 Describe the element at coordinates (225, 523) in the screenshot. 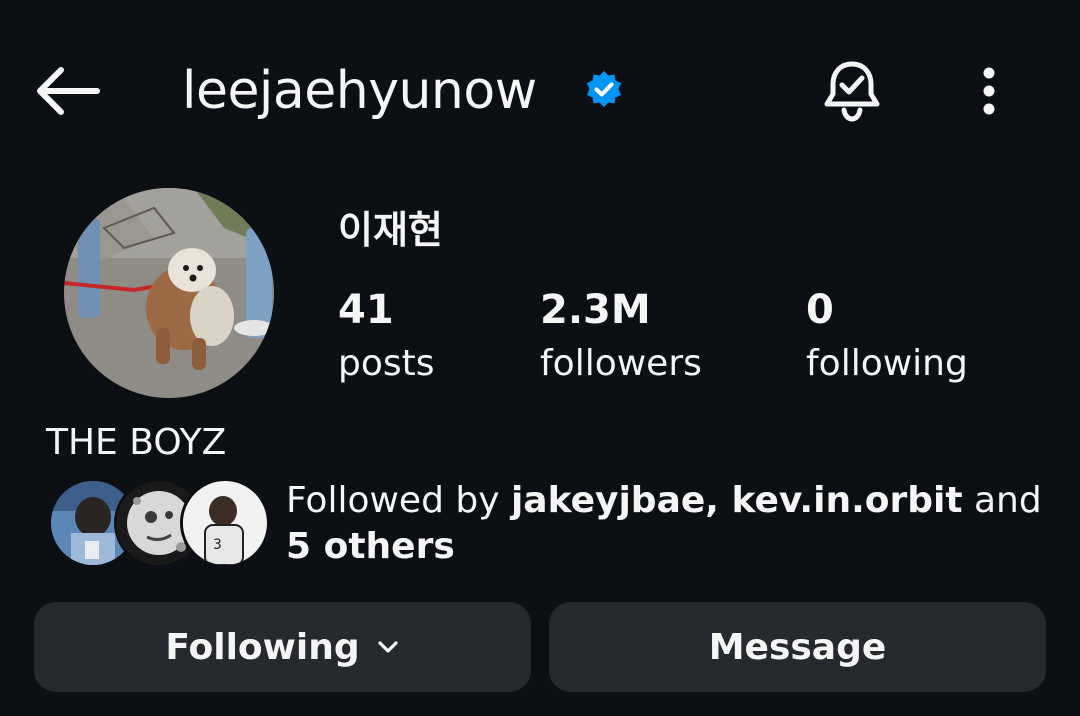

I see `mutual-avatar-3: 3` at that location.